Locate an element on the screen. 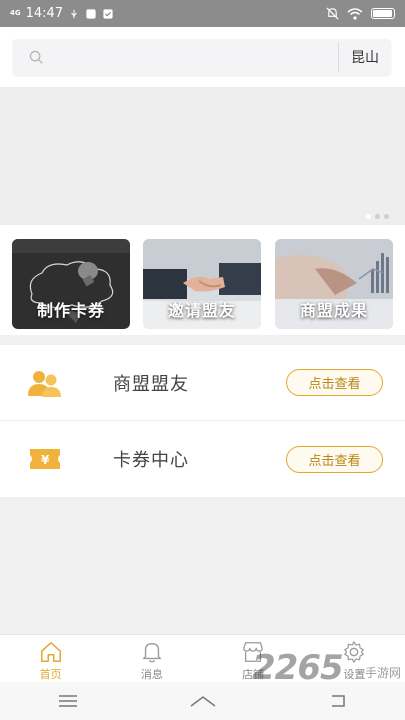 This screenshot has width=405, height=720. status-bar: 4G 14:47 is located at coordinates (202, 13).